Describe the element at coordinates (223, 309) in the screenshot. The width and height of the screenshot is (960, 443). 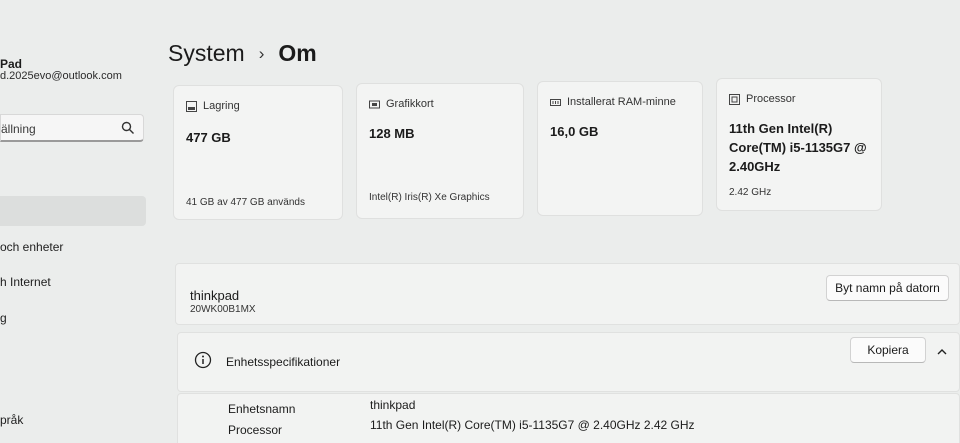
I see `device-model: 20WK00B1MX` at that location.